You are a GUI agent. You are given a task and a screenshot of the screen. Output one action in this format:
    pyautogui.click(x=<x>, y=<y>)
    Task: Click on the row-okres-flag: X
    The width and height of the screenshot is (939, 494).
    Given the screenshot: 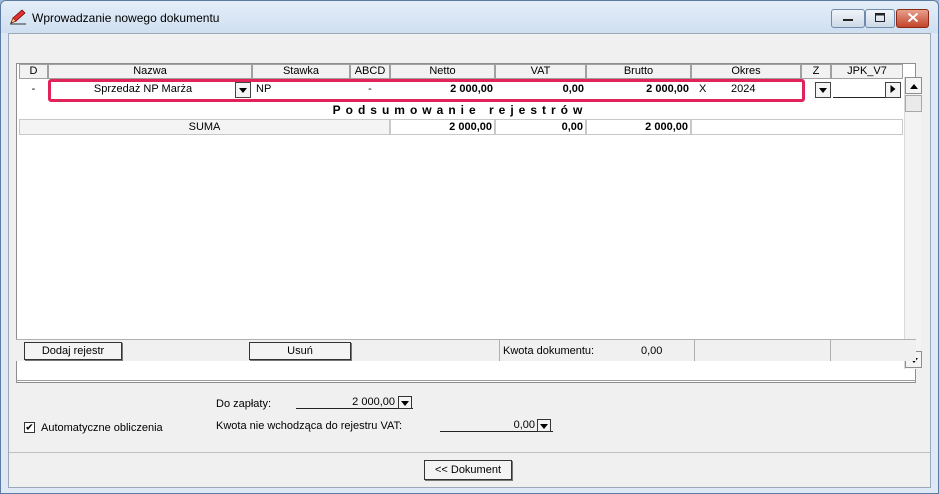 What is the action you would take?
    pyautogui.click(x=709, y=90)
    